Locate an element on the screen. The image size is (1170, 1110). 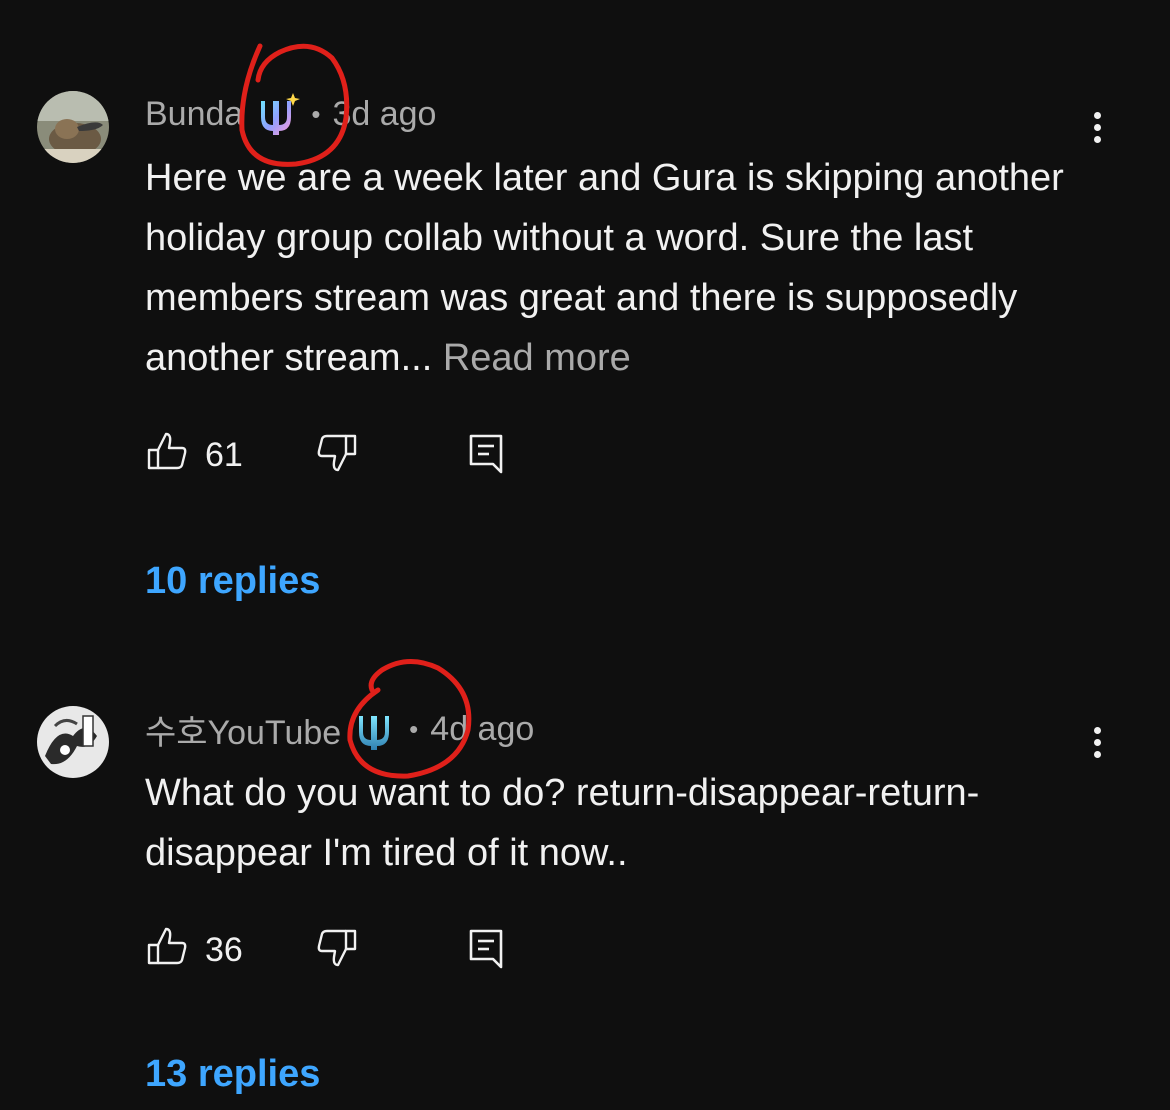
author-name: Bunda is located at coordinates (194, 114).